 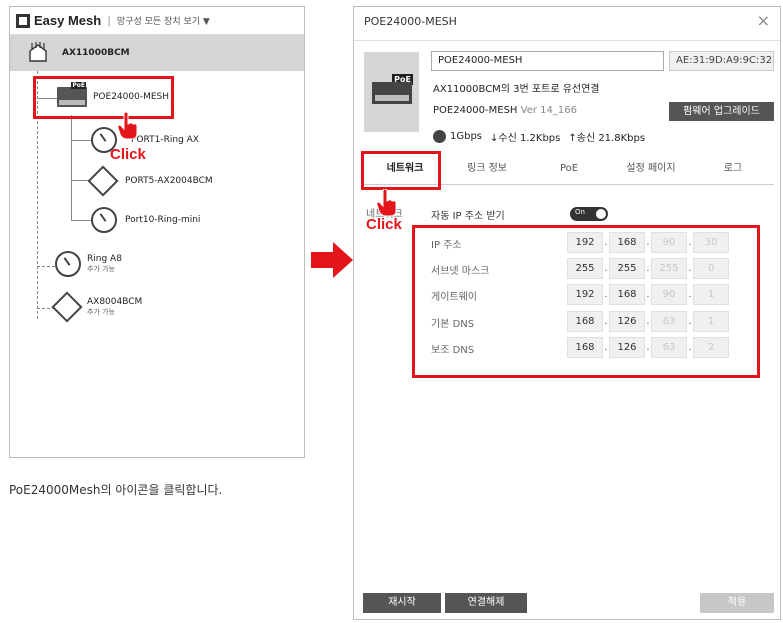 What do you see at coordinates (402, 603) in the screenshot?
I see `restart-button: 재시작` at bounding box center [402, 603].